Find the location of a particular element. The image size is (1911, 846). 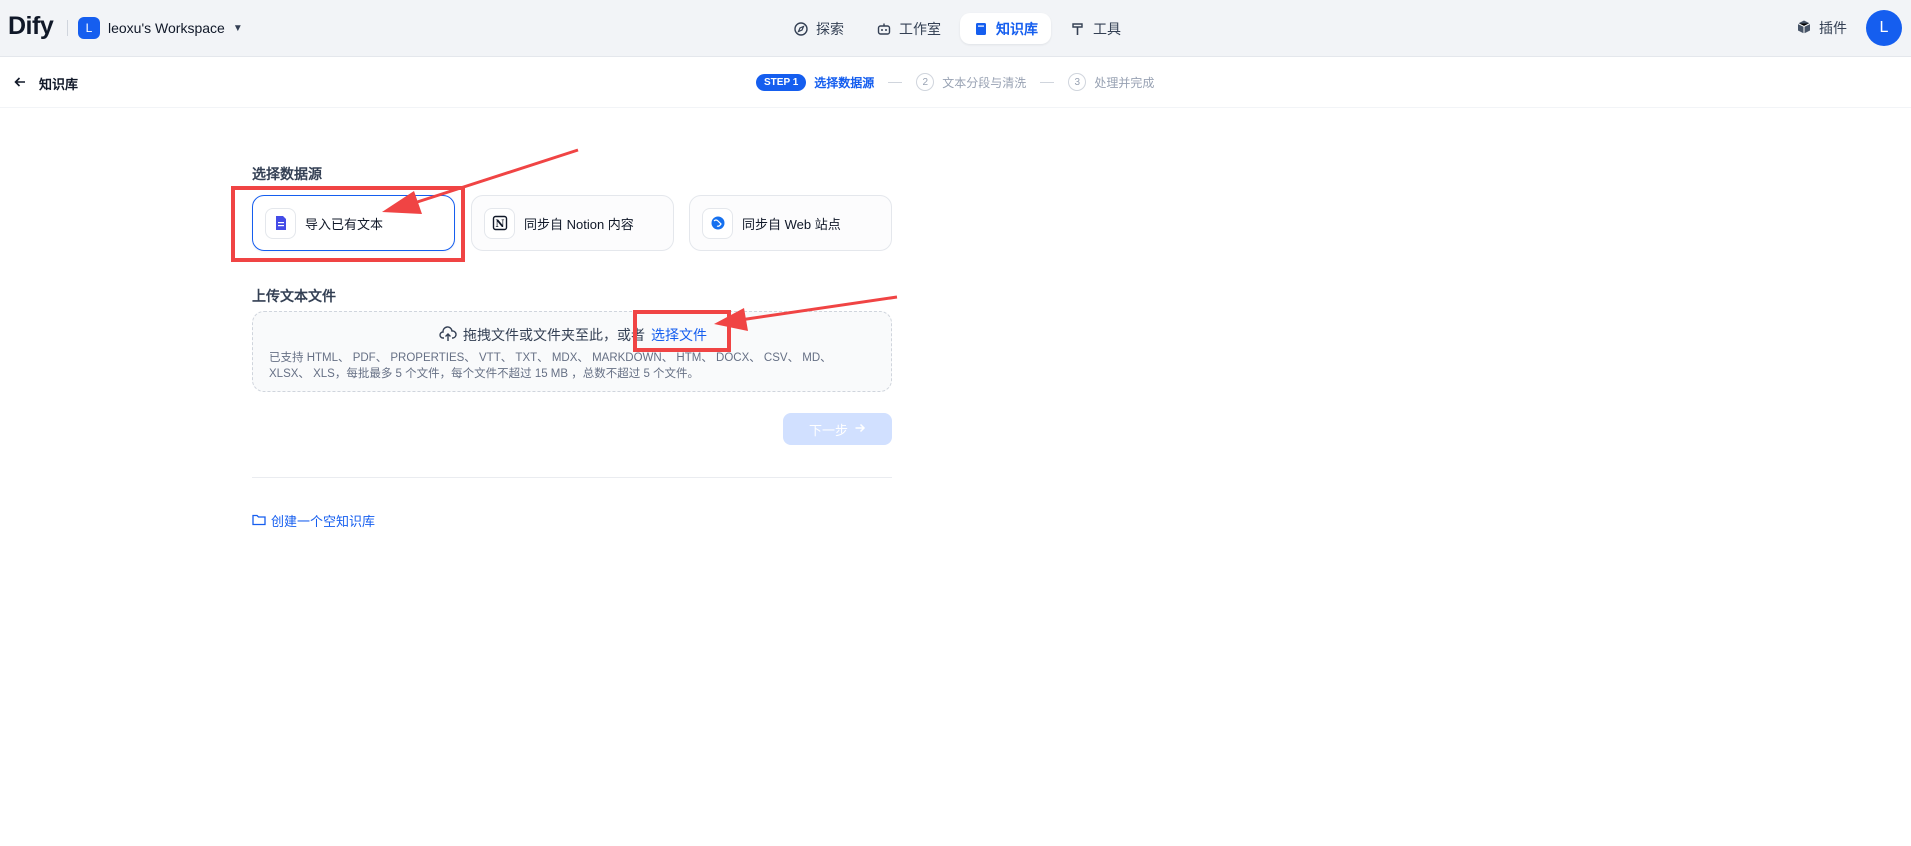

svg-text: N is located at coordinates (499, 224).